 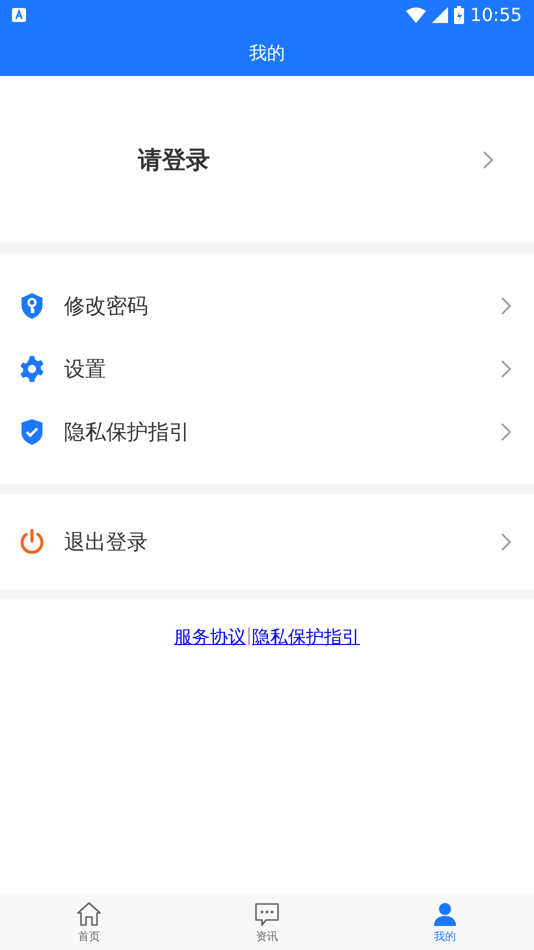 I want to click on agreement-link: 隐私保护指引, so click(x=306, y=637).